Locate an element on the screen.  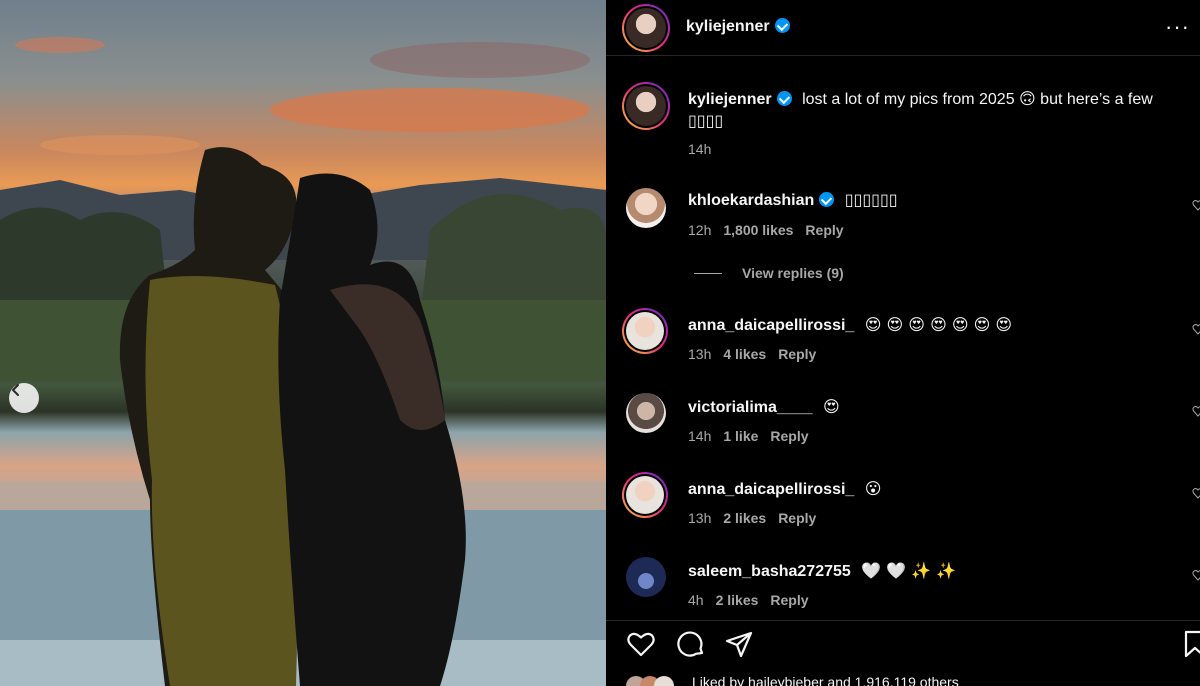
comment-meta: 4h 2 likes Reply is located at coordinates (748, 600).